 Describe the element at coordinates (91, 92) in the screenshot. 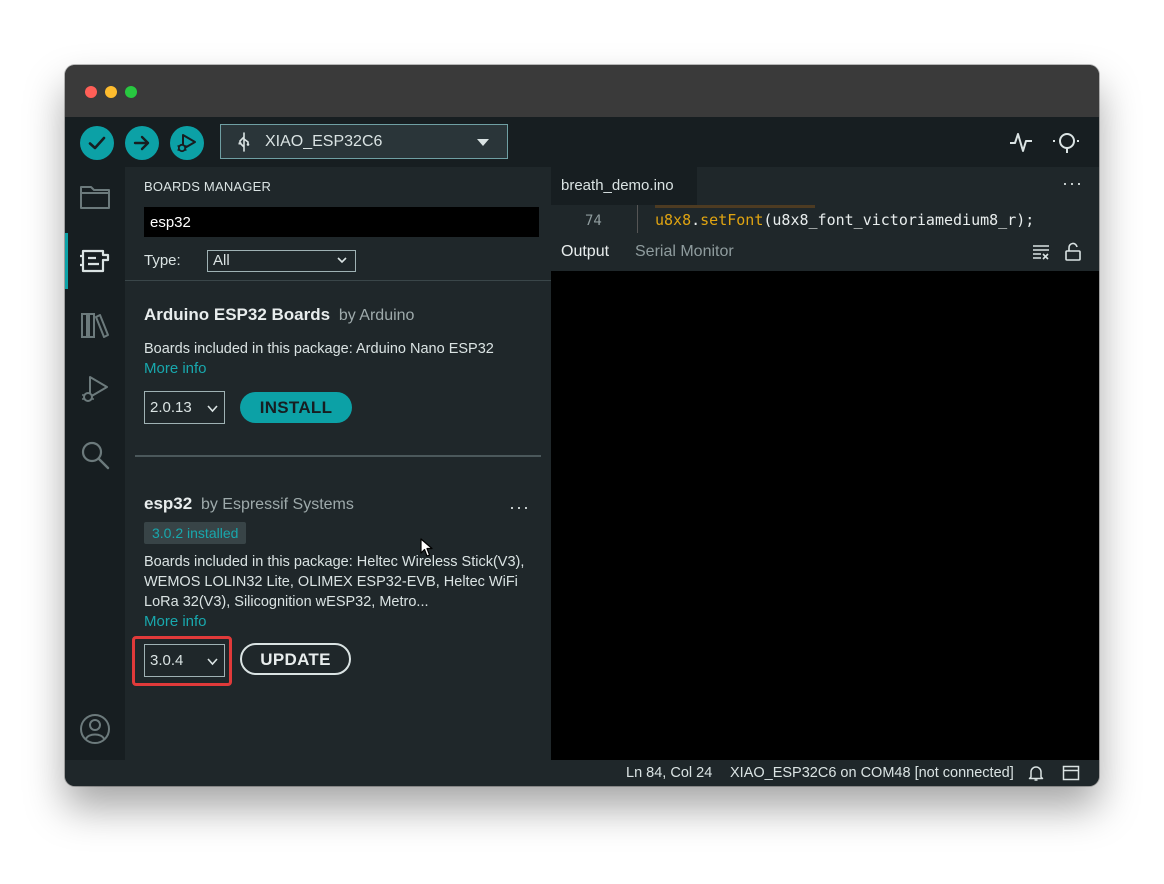

I see `close-window-button` at that location.